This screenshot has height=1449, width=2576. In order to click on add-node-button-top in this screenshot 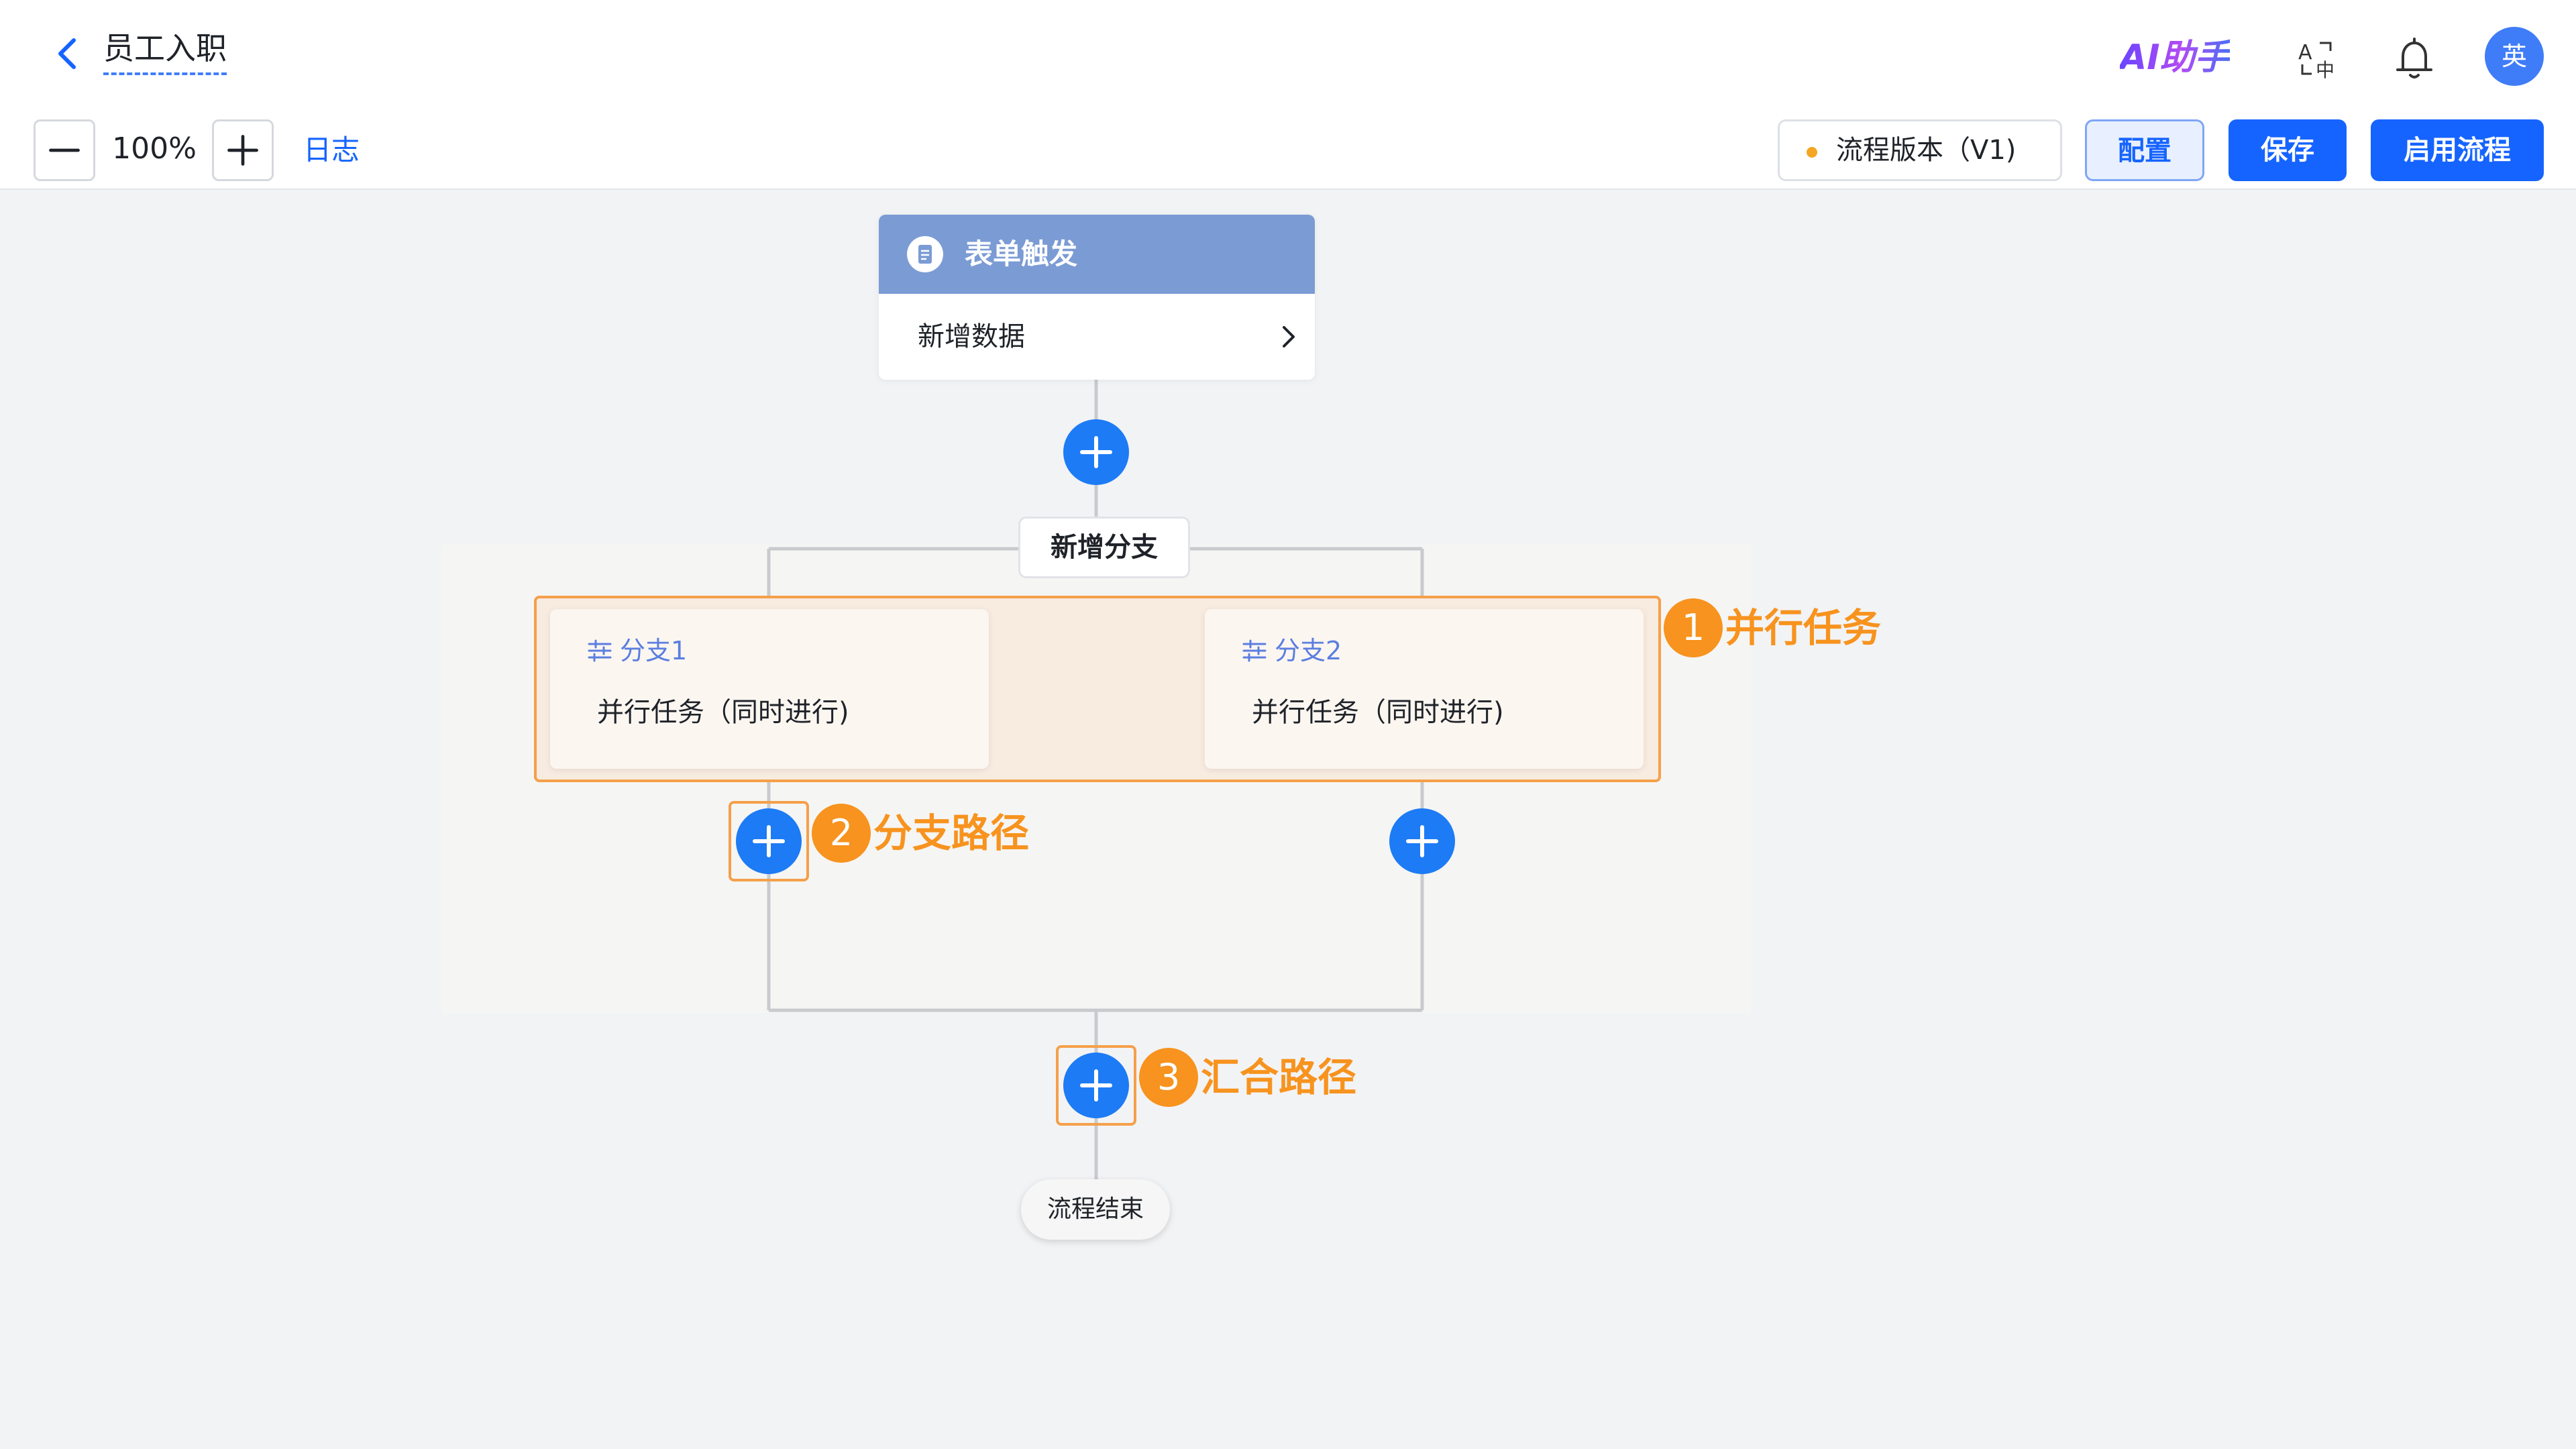, I will do `click(1096, 452)`.